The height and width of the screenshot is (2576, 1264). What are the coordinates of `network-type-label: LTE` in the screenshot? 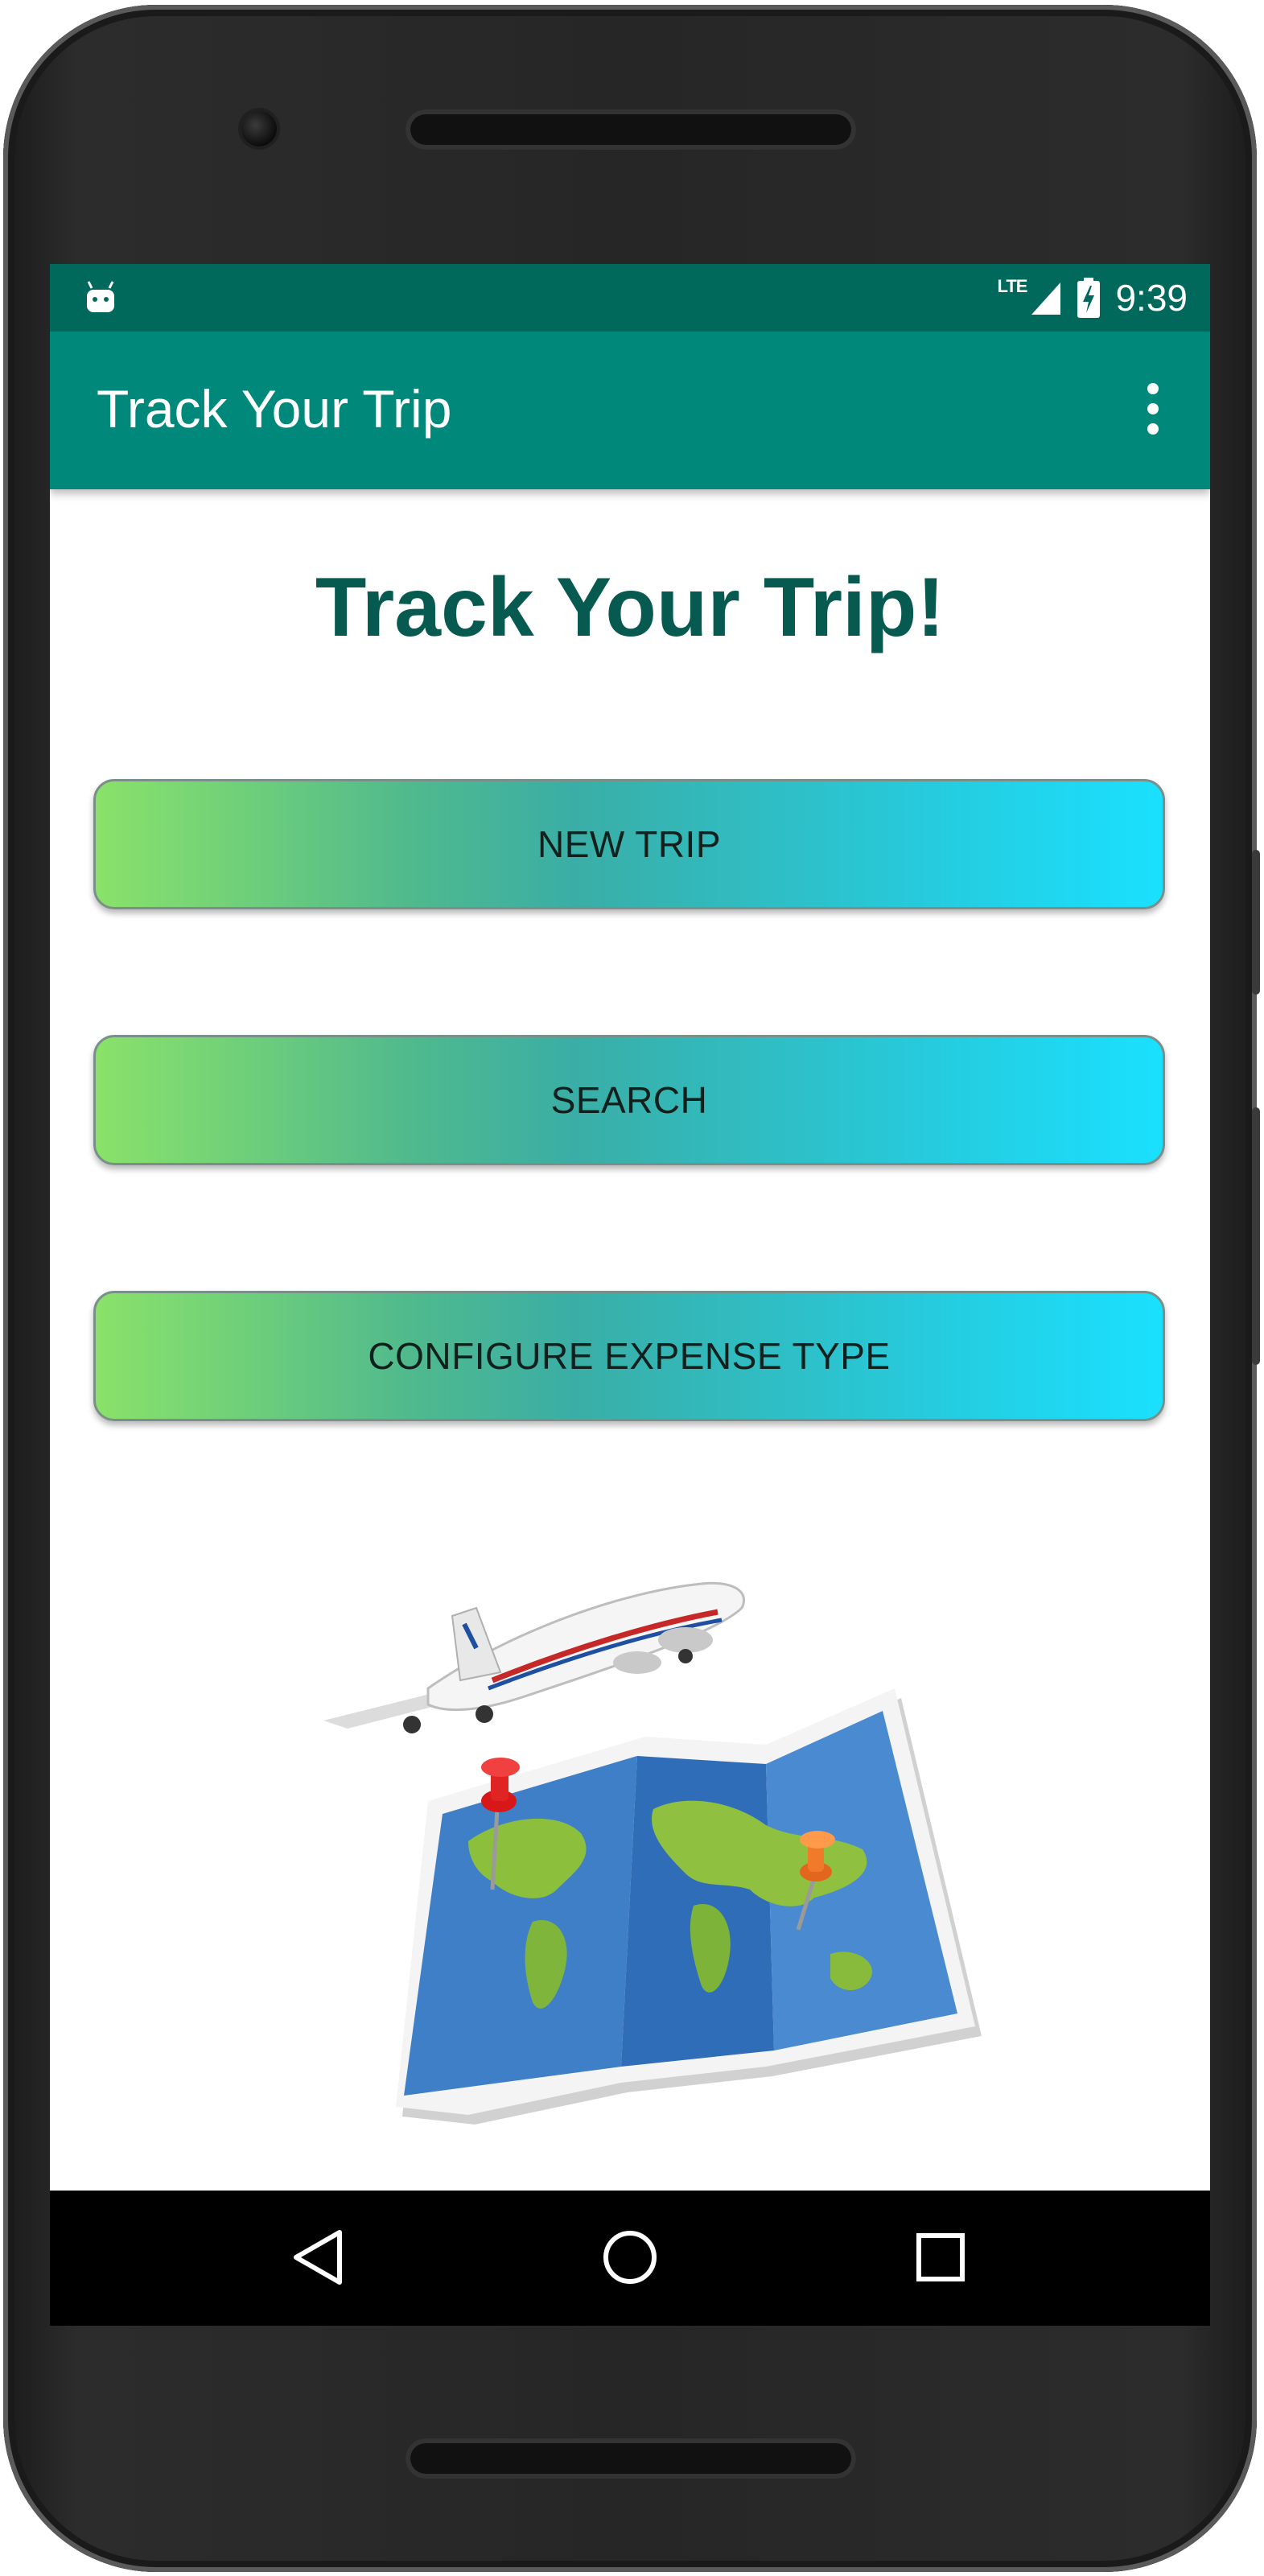 It's located at (1012, 286).